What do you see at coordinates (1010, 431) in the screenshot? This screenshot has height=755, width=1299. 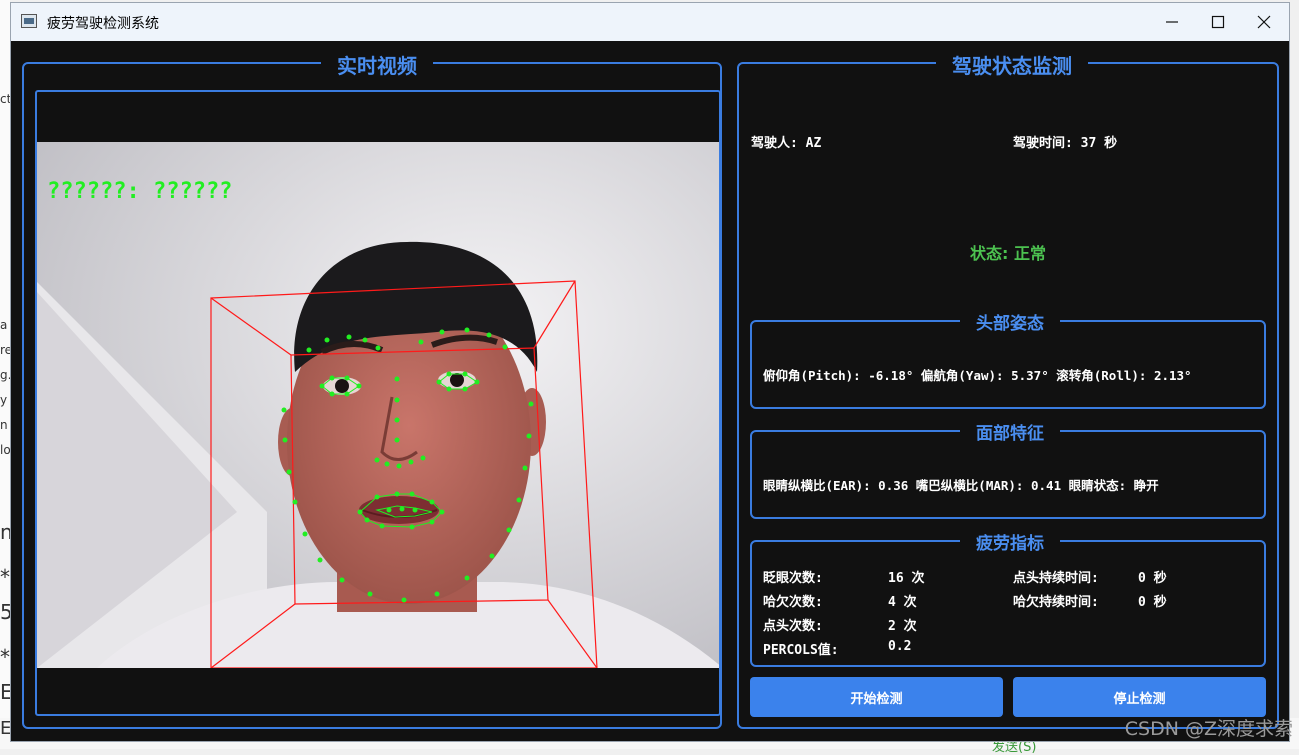 I see `face-features-title: 面部特征` at bounding box center [1010, 431].